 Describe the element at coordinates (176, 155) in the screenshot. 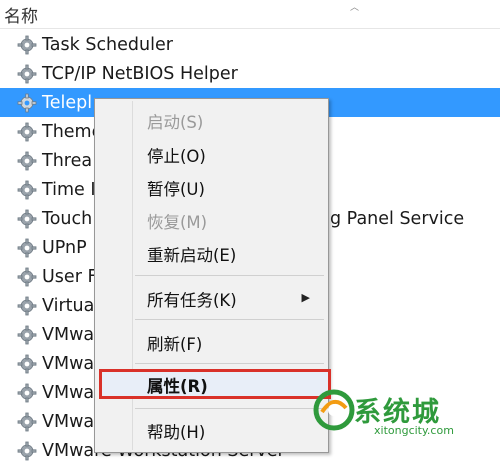

I see `menu-item-stop: 停止(O)` at that location.